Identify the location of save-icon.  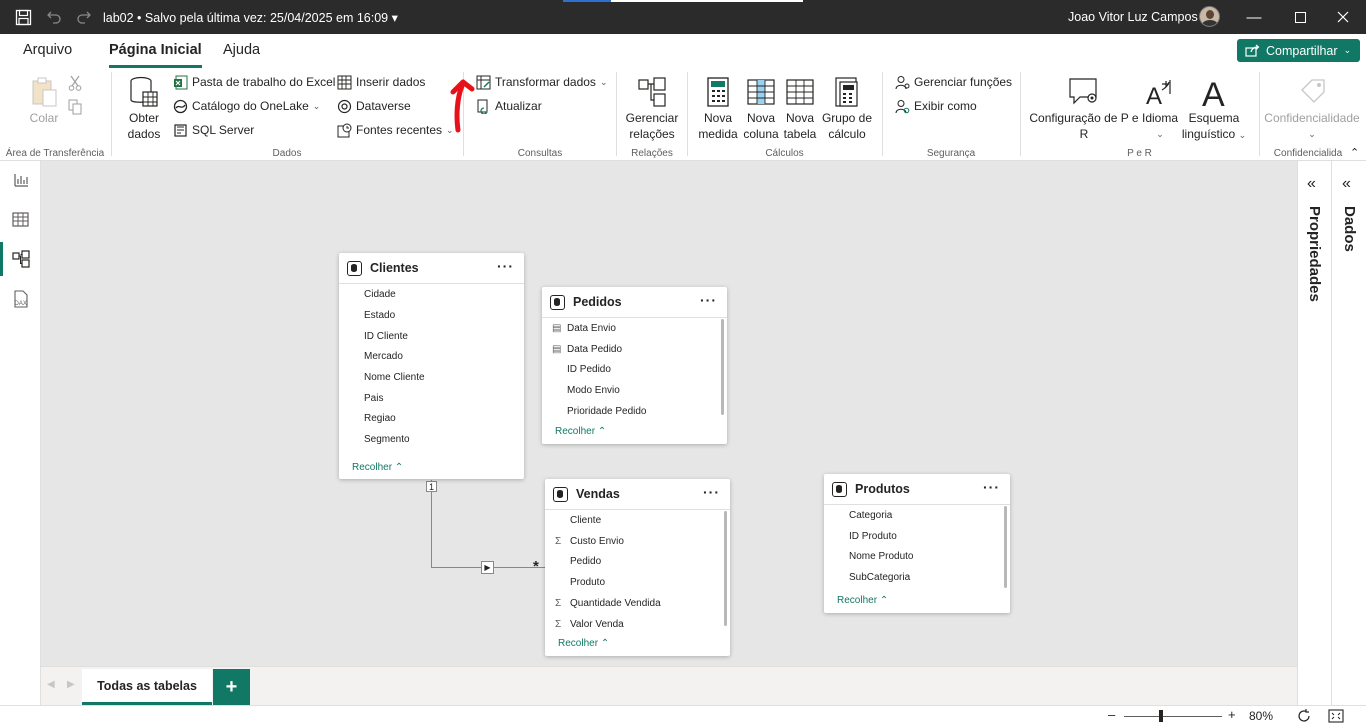
(23, 17).